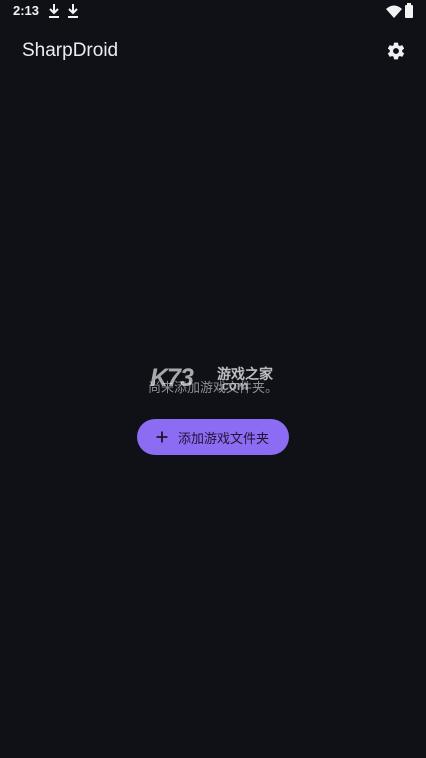  I want to click on wifi-icon, so click(394, 11).